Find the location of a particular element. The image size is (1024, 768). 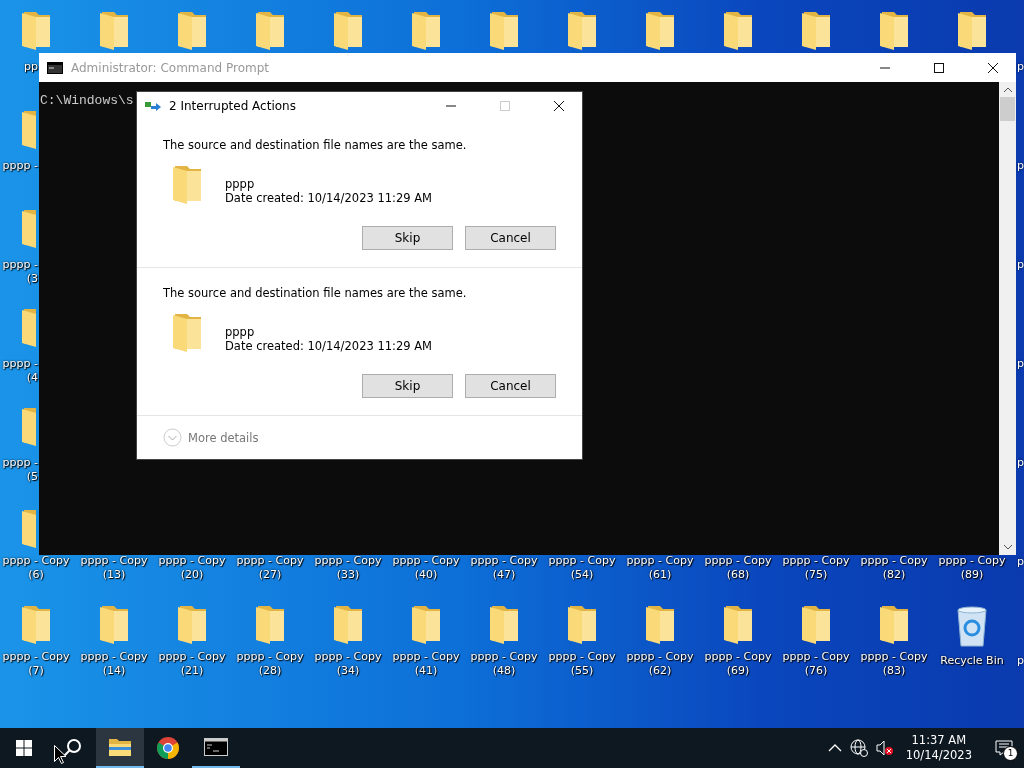

copy-arrow-icon is located at coordinates (153, 106).